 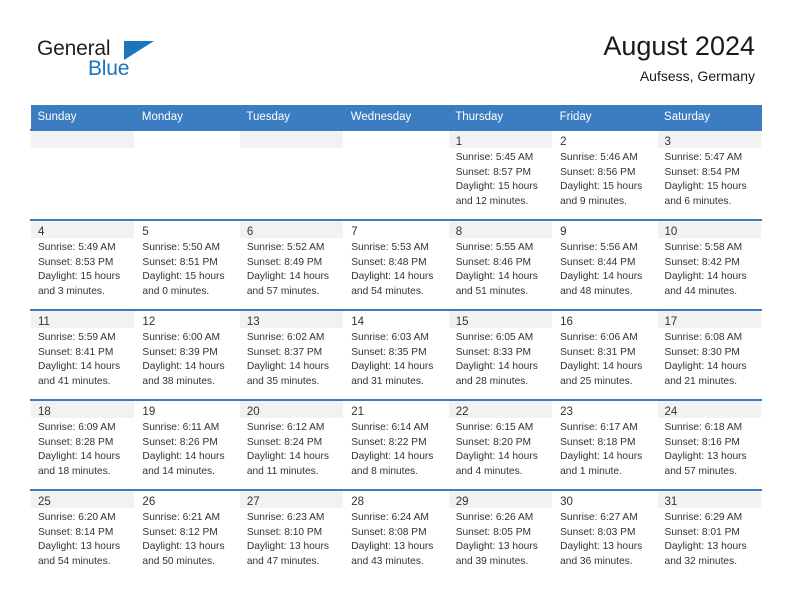 What do you see at coordinates (701, 471) in the screenshot?
I see `daylight-text-line2: and 57 minutes.` at bounding box center [701, 471].